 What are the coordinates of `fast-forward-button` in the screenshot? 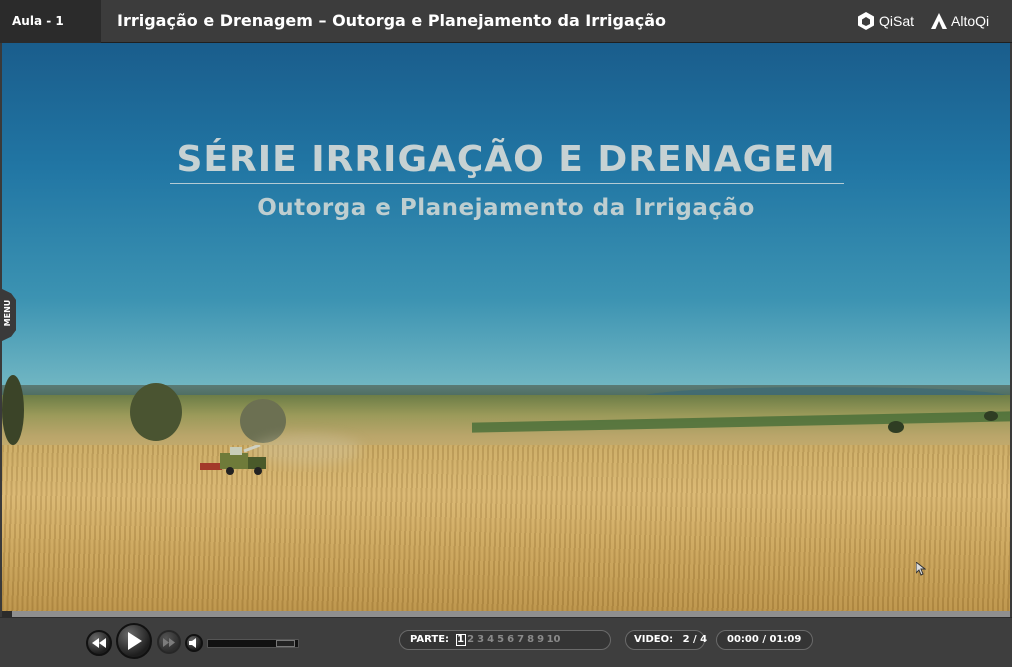 It's located at (169, 642).